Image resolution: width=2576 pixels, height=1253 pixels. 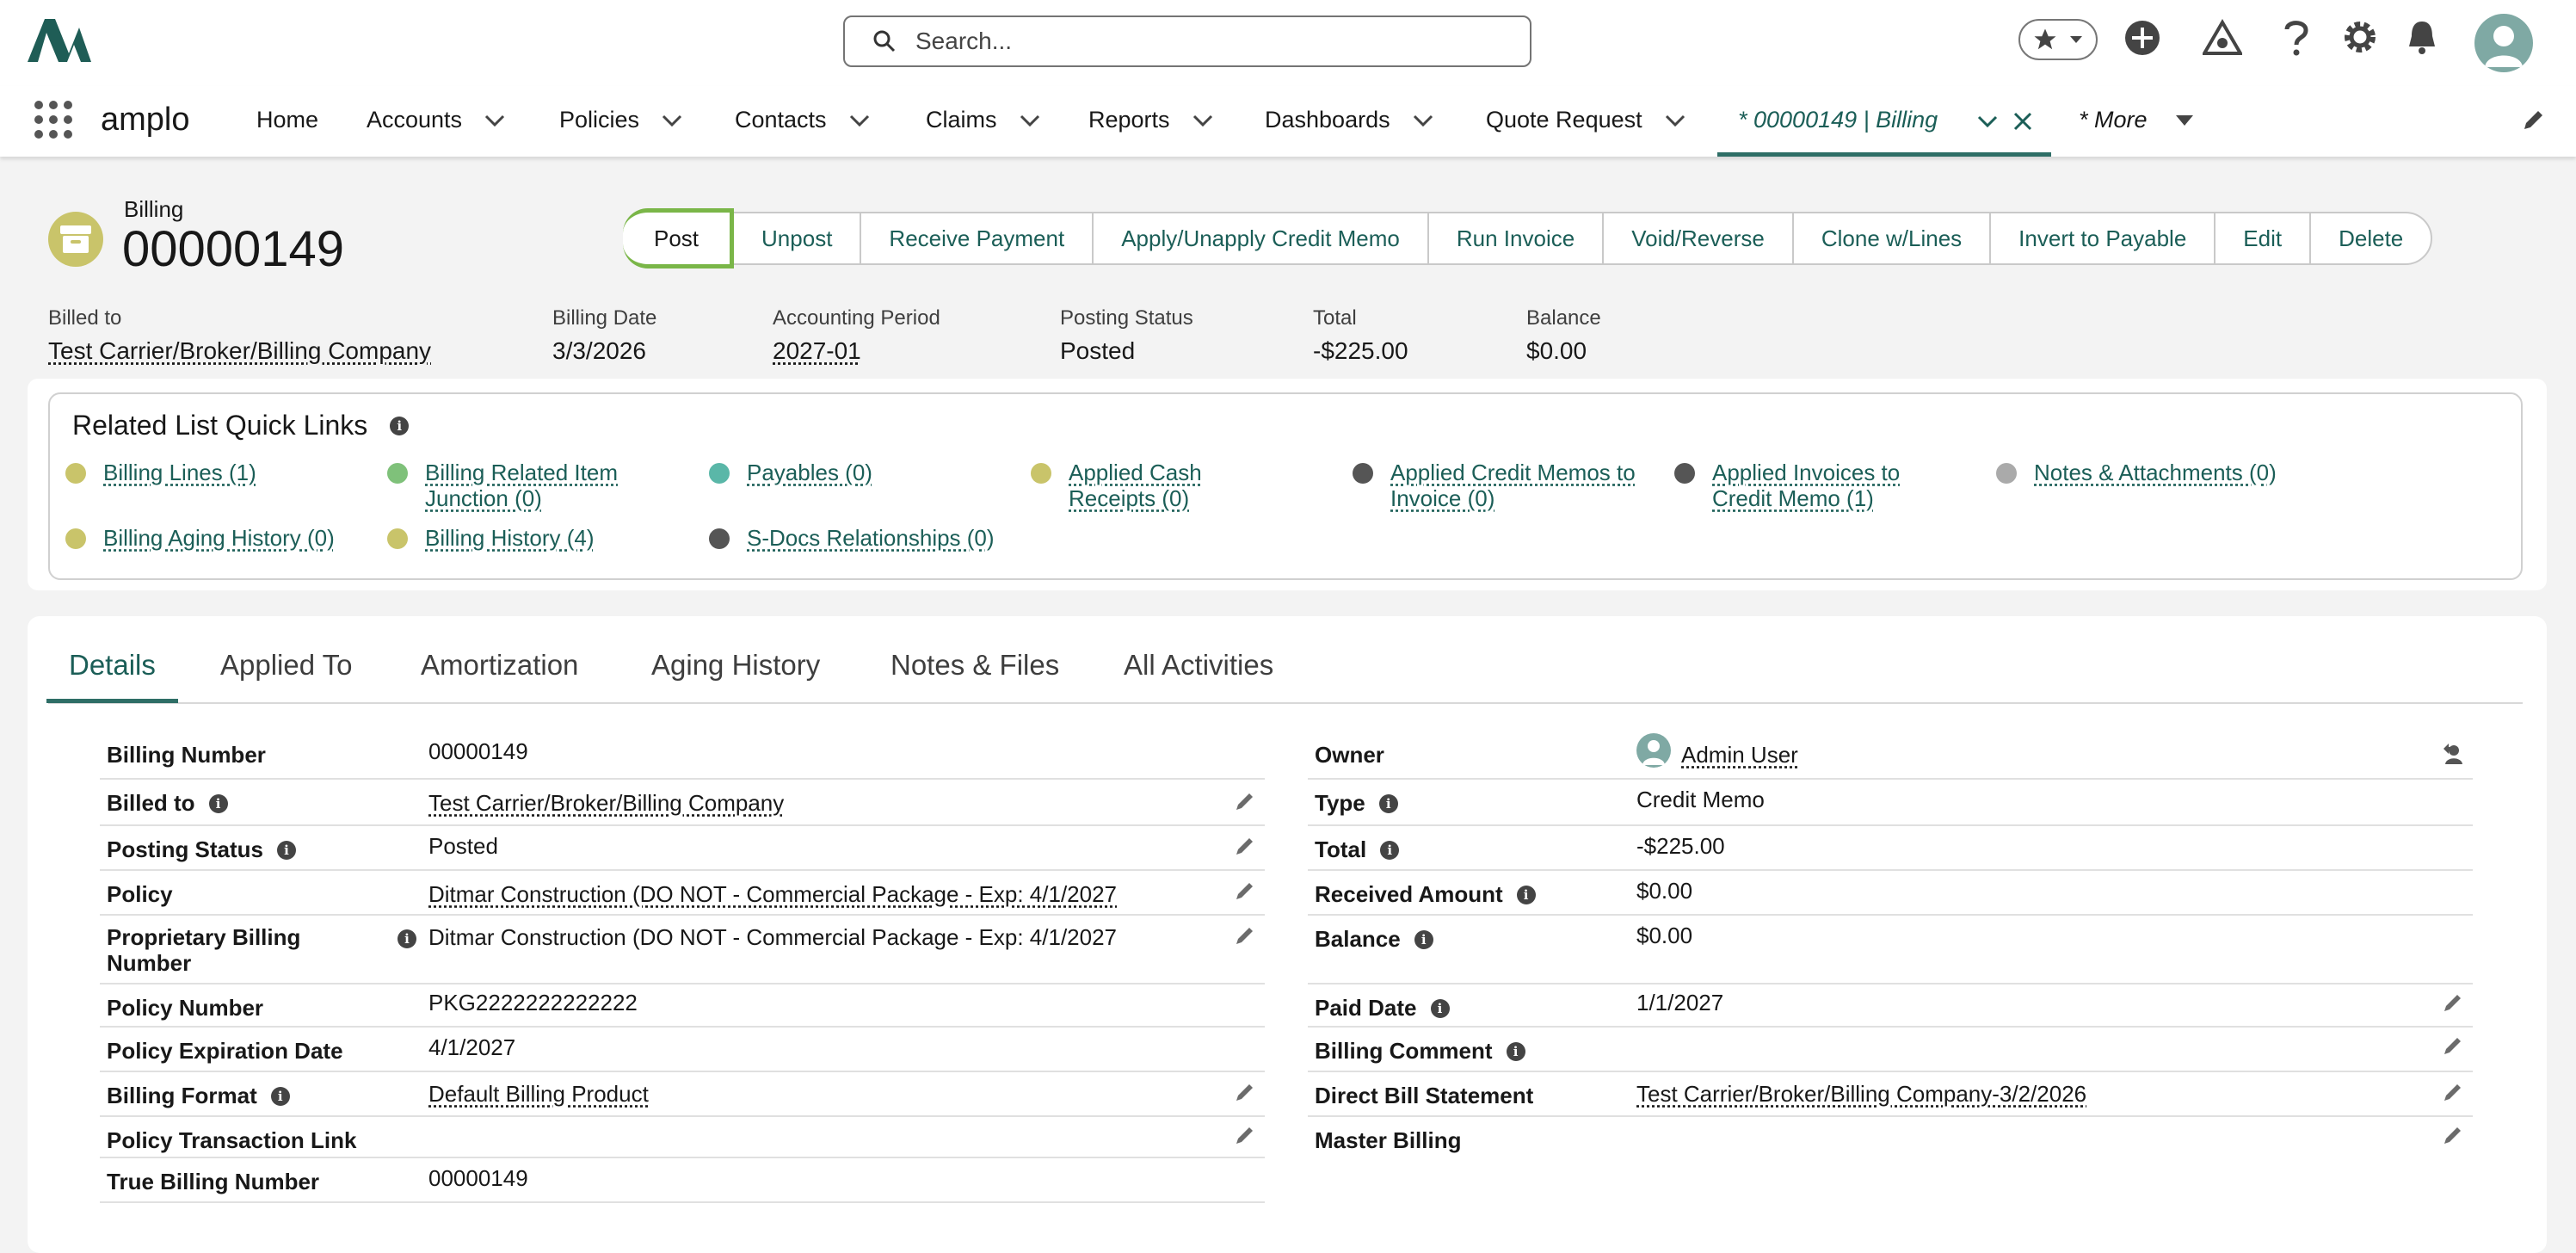 I want to click on quick-link-billing-history: Billing History (4), so click(x=491, y=538).